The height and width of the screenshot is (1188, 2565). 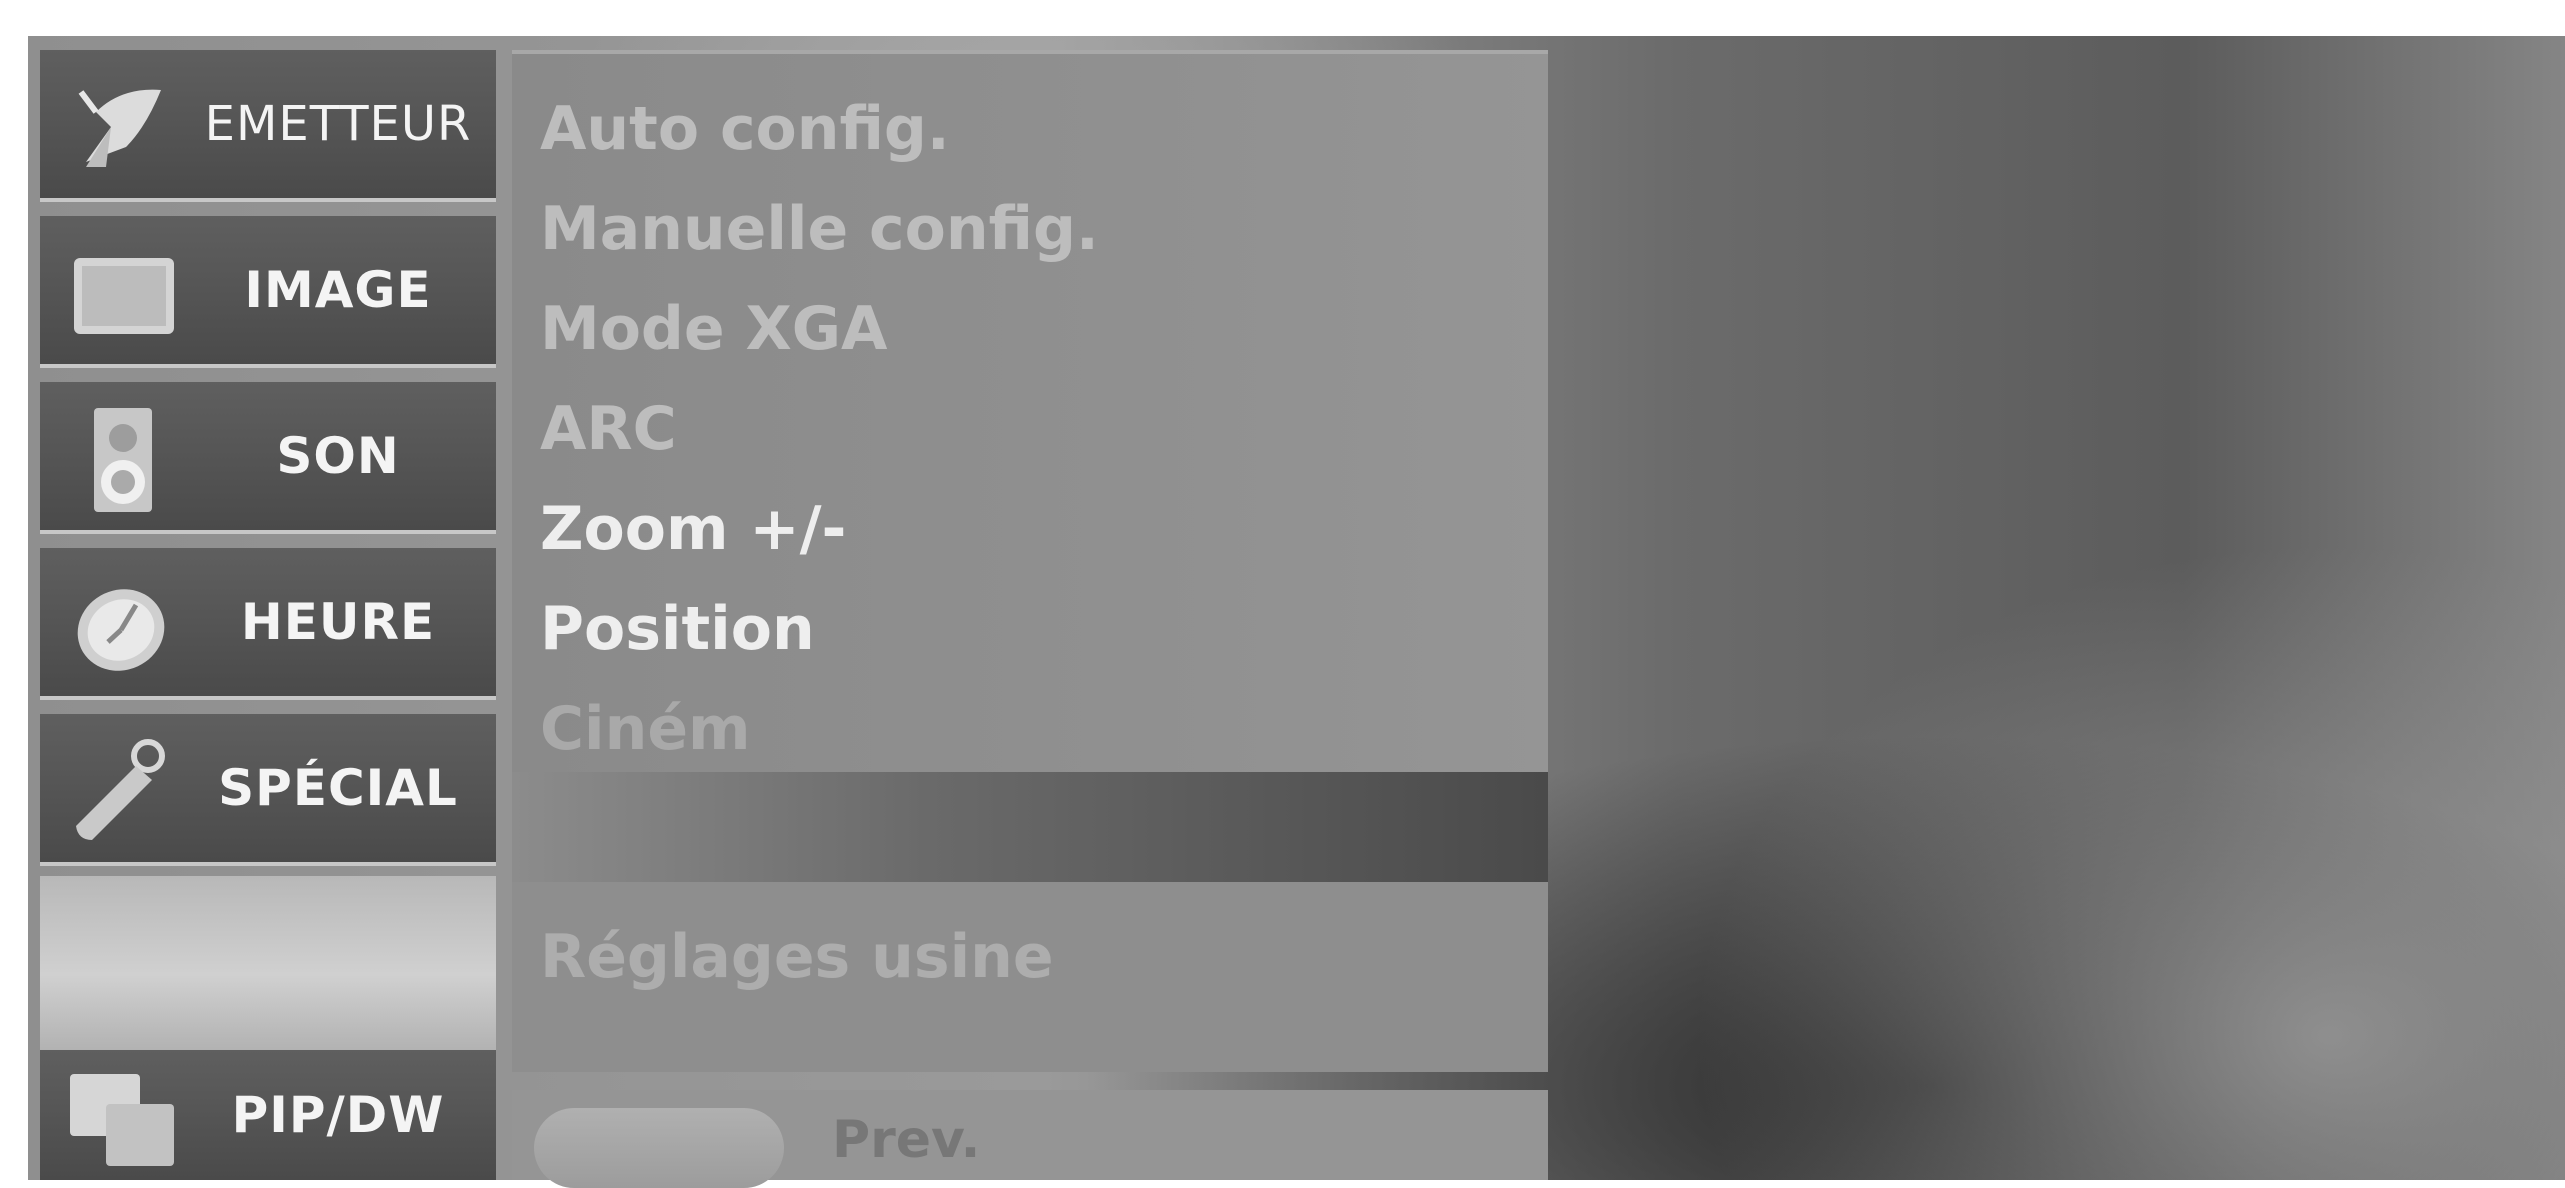 What do you see at coordinates (1030, 827) in the screenshot?
I see `divider-band` at bounding box center [1030, 827].